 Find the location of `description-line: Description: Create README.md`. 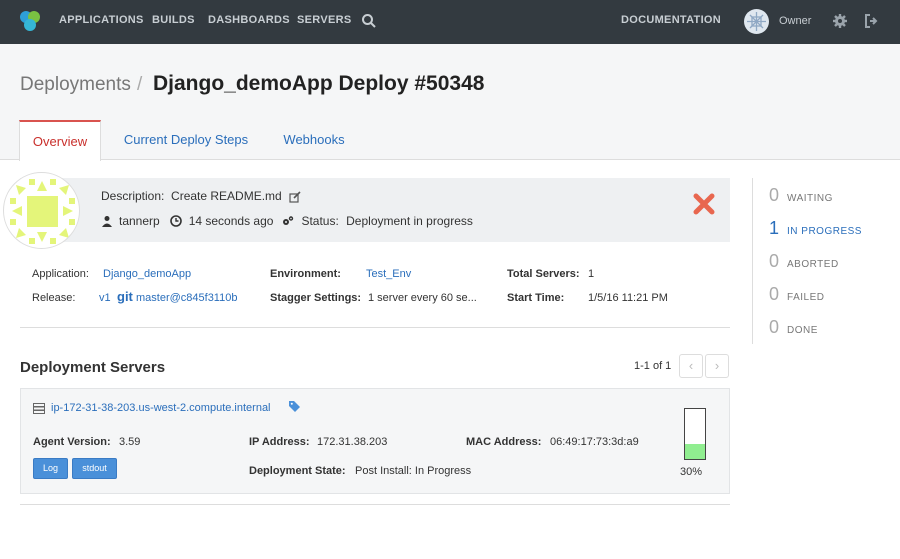

description-line: Description: Create README.md is located at coordinates (201, 196).